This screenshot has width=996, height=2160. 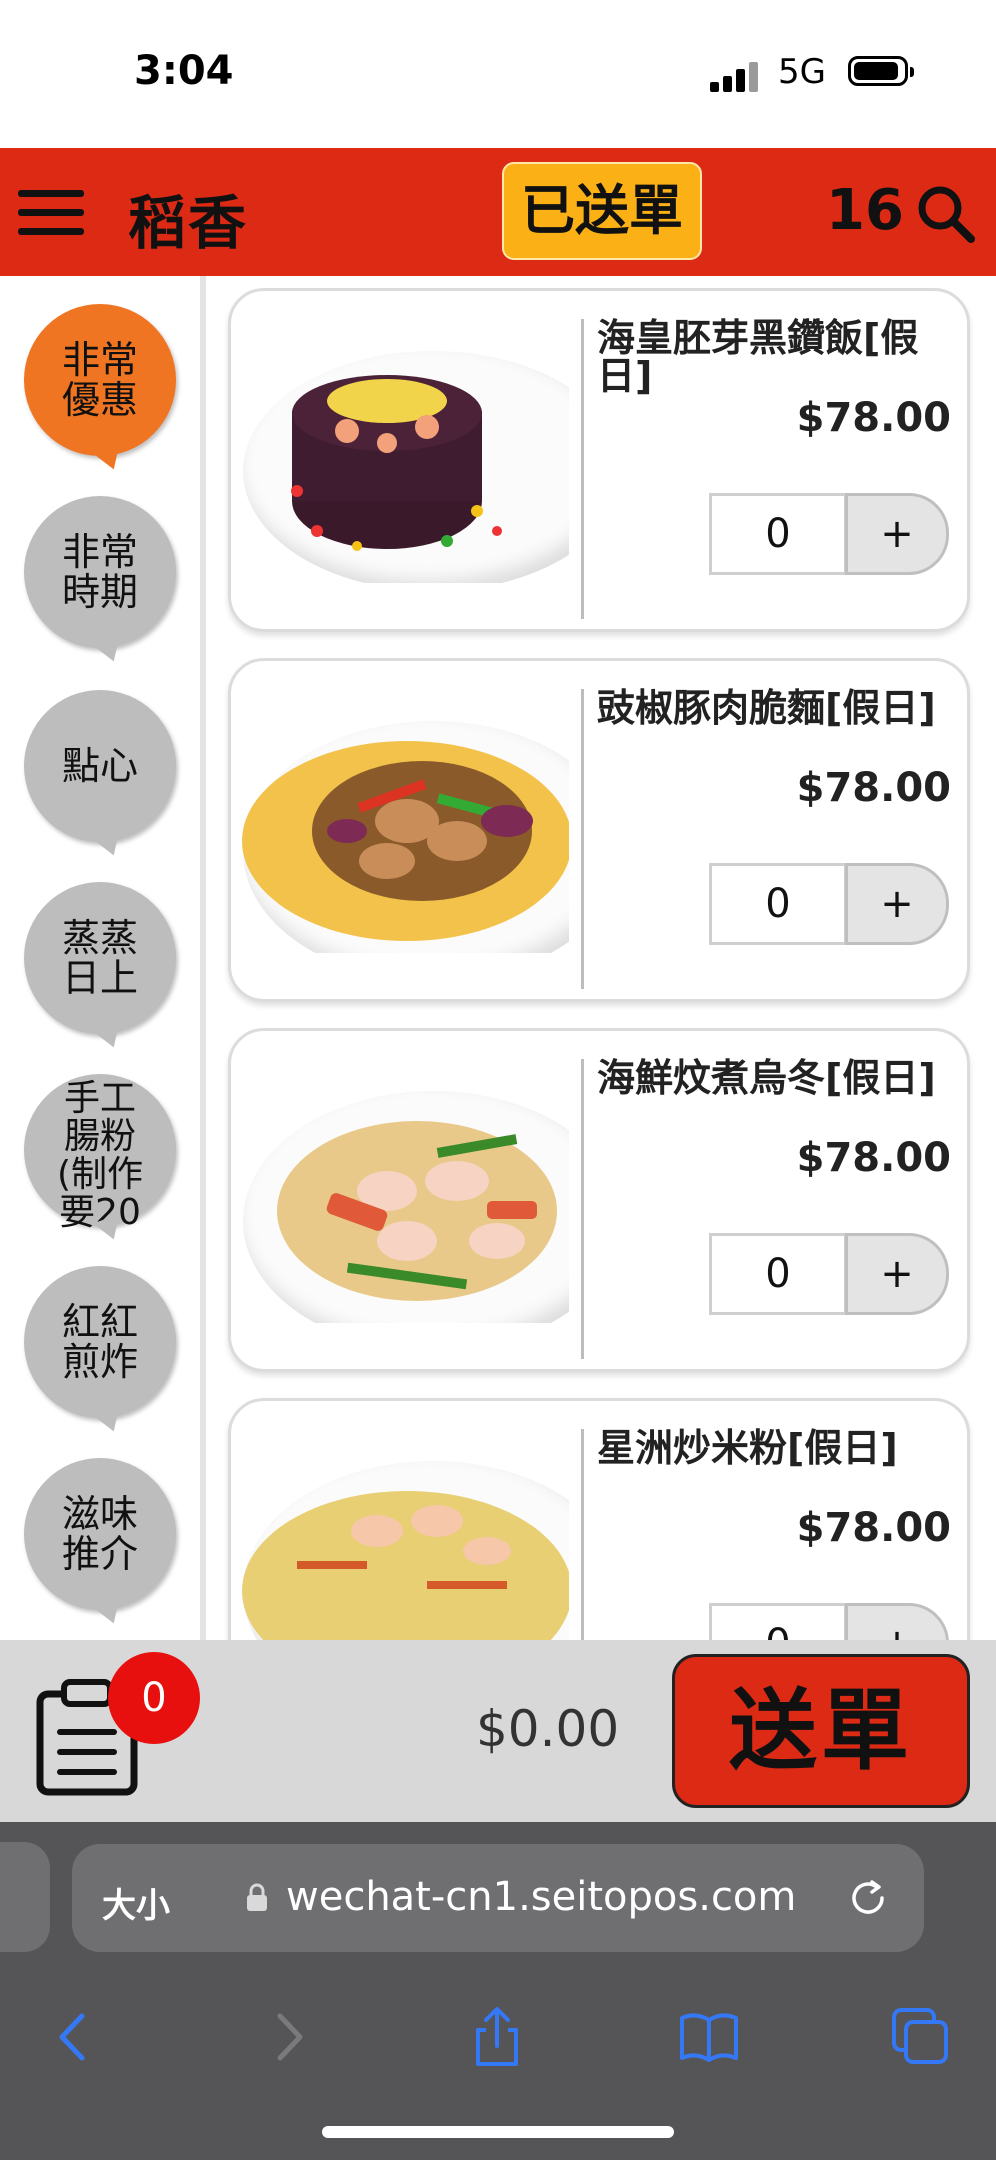 I want to click on category-steamed: 蒸蒸日上, so click(x=100, y=958).